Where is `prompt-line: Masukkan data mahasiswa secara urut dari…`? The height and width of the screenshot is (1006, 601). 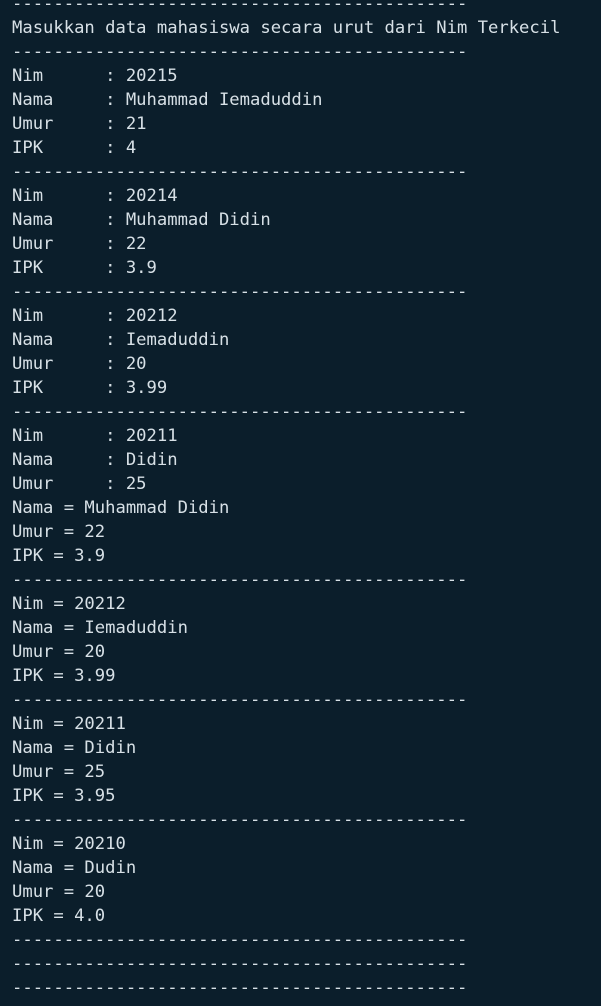
prompt-line: Masukkan data mahasiswa secara urut dari… is located at coordinates (286, 28).